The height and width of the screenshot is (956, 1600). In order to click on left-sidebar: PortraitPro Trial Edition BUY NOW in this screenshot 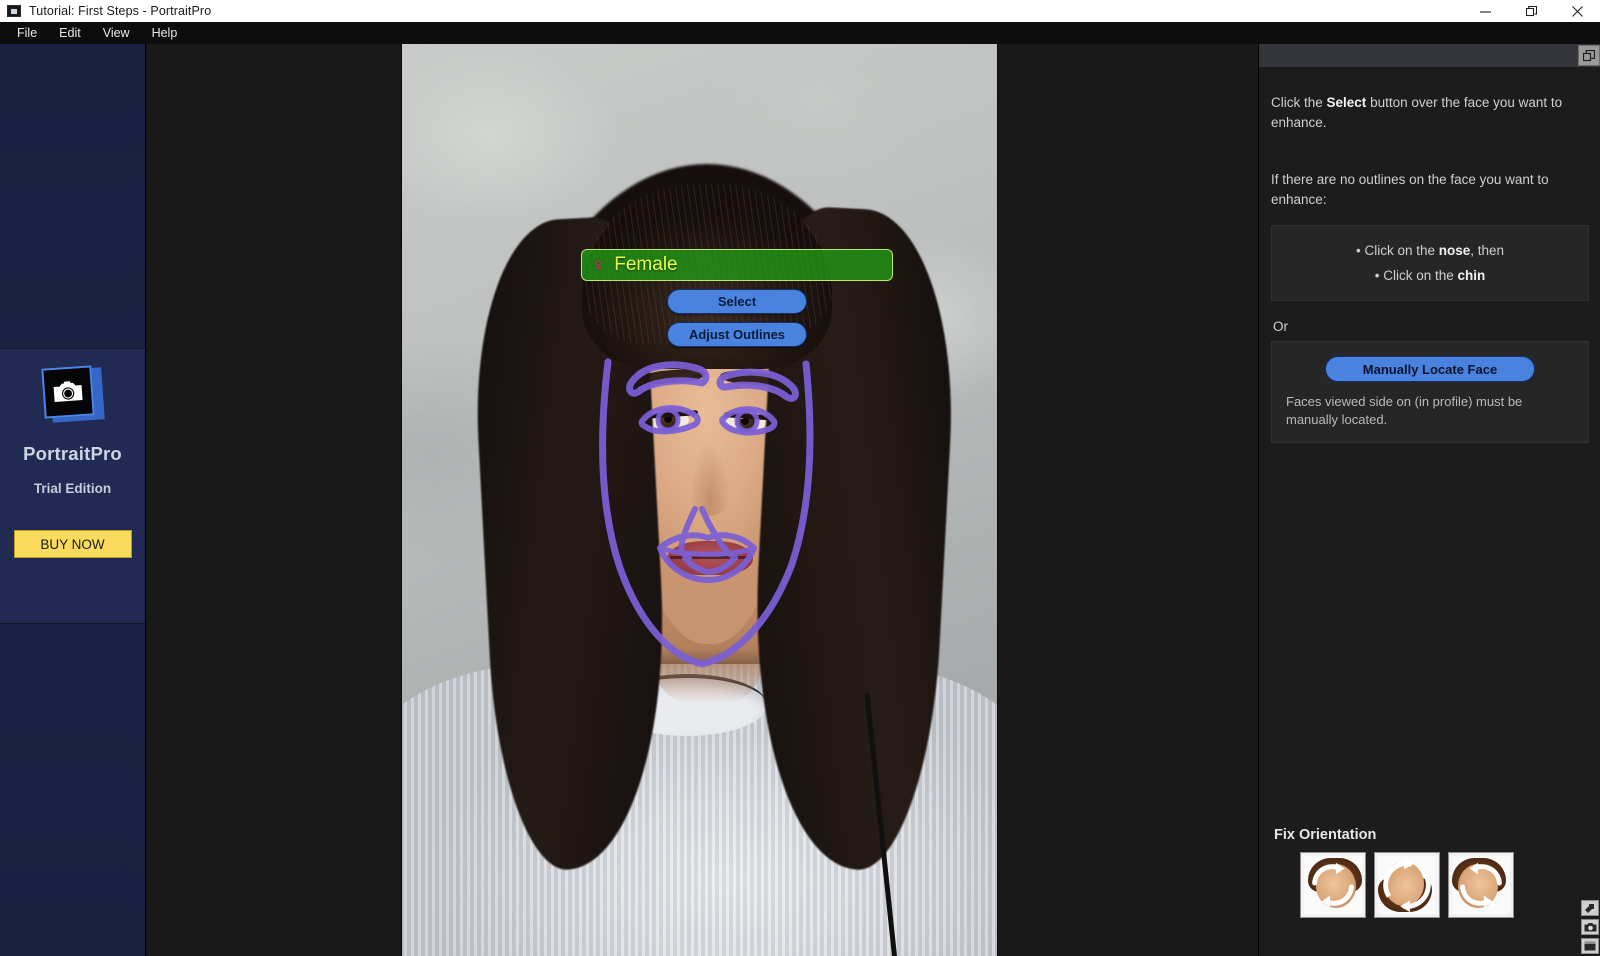, I will do `click(73, 500)`.